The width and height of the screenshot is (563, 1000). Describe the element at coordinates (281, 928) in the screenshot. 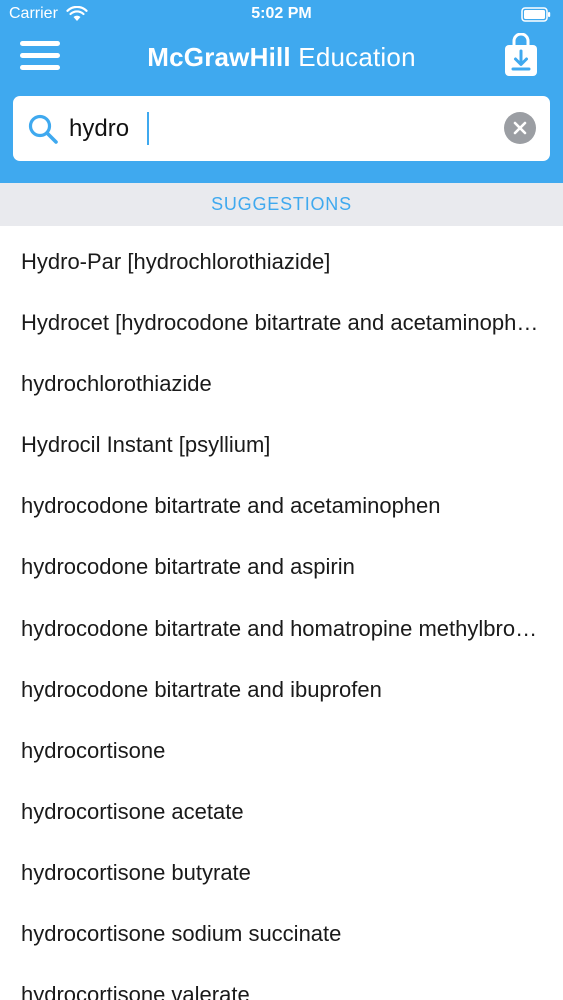

I see `suggestion-item: hydrocortisone sodium succinate` at that location.